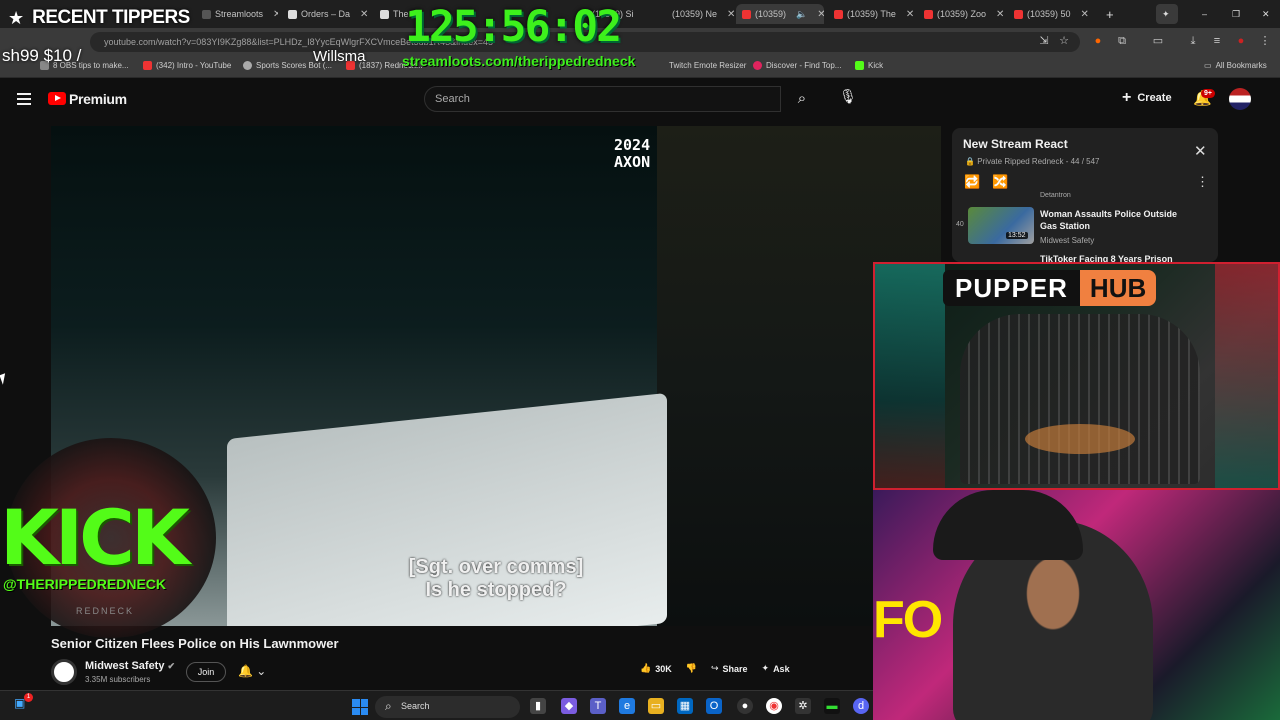 The height and width of the screenshot is (720, 1280). What do you see at coordinates (1044, 41) in the screenshot?
I see `install-icon: ⇲` at bounding box center [1044, 41].